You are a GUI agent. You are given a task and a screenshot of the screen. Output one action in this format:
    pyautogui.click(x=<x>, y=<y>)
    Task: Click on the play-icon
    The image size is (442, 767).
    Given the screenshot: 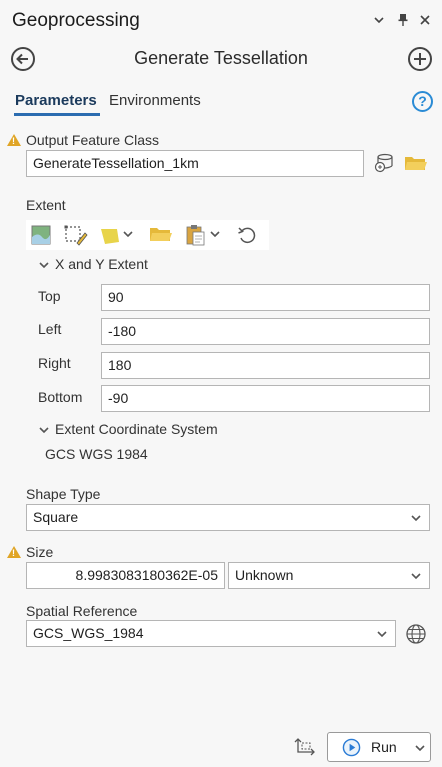 What is the action you would take?
    pyautogui.click(x=351, y=747)
    